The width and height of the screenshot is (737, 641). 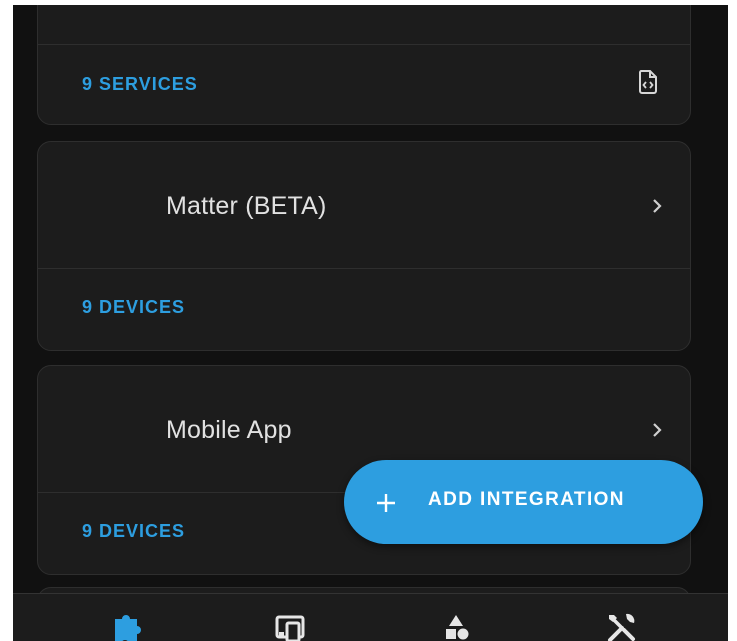 I want to click on add-integration-label: ADD INTEGRATION, so click(x=526, y=499).